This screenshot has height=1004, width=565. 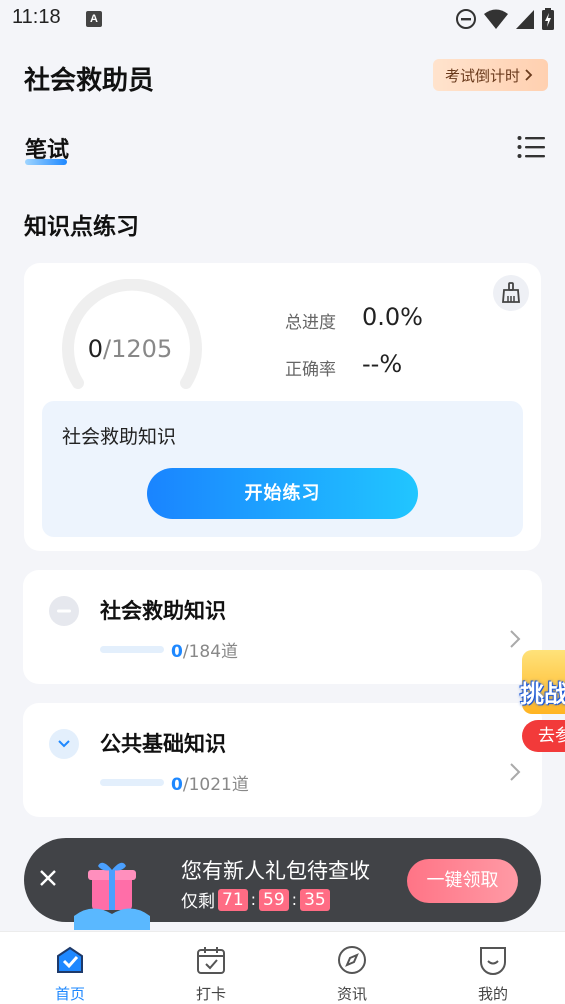 I want to click on calendar-check-icon, so click(x=211, y=960).